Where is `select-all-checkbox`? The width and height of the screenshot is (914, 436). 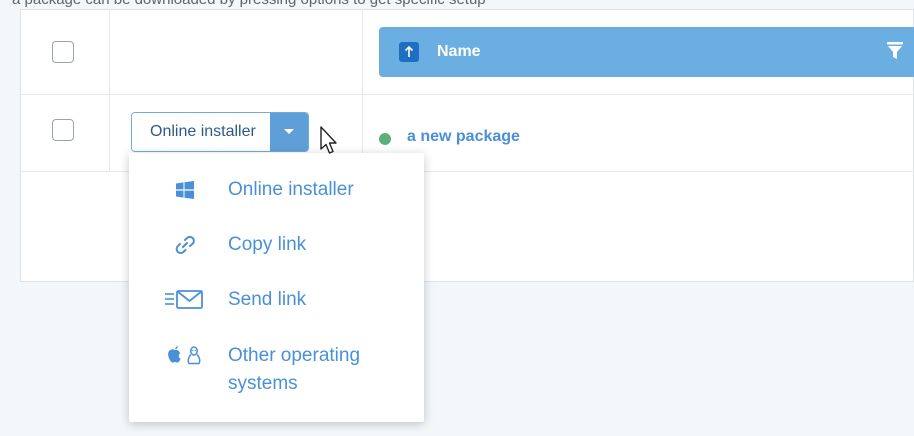
select-all-checkbox is located at coordinates (63, 52).